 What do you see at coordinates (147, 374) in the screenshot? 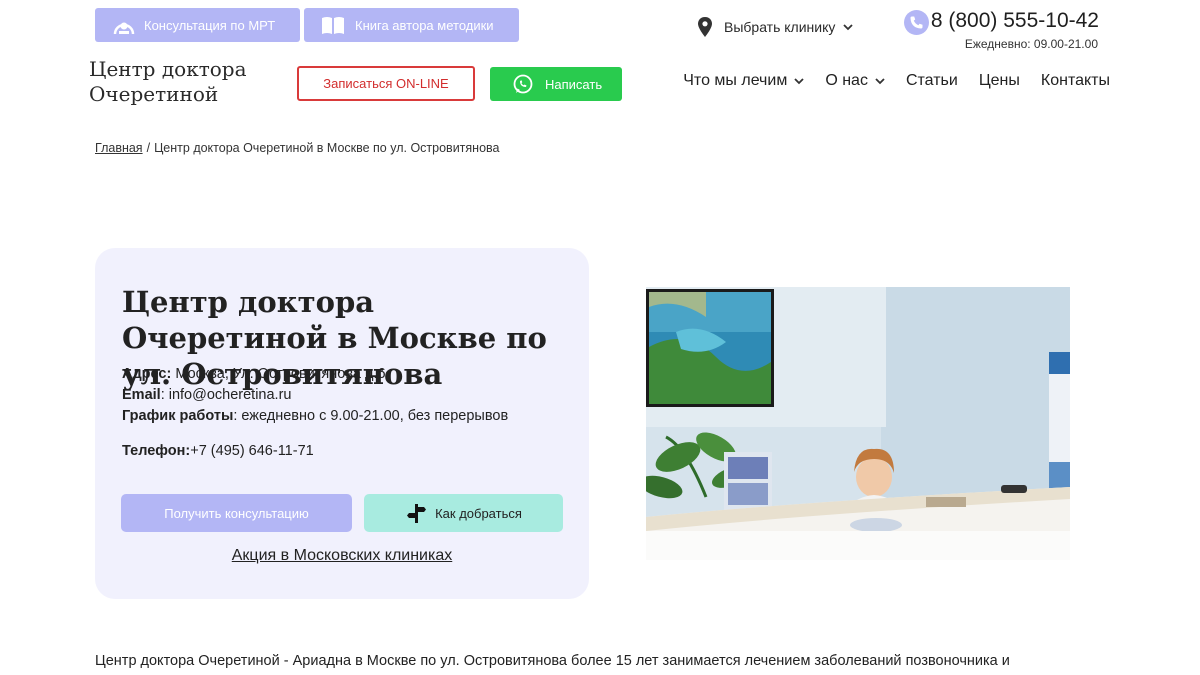
I see `address-label: Адрес:` at bounding box center [147, 374].